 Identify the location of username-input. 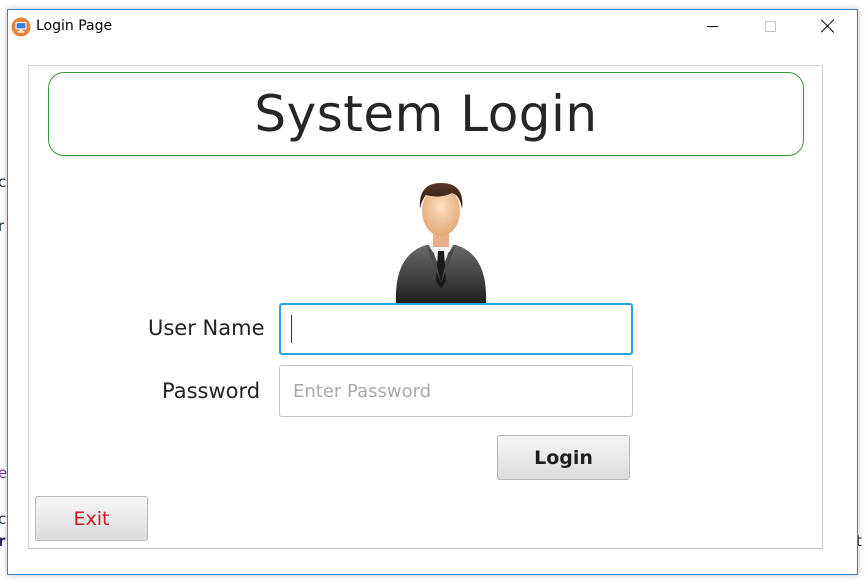
(456, 329).